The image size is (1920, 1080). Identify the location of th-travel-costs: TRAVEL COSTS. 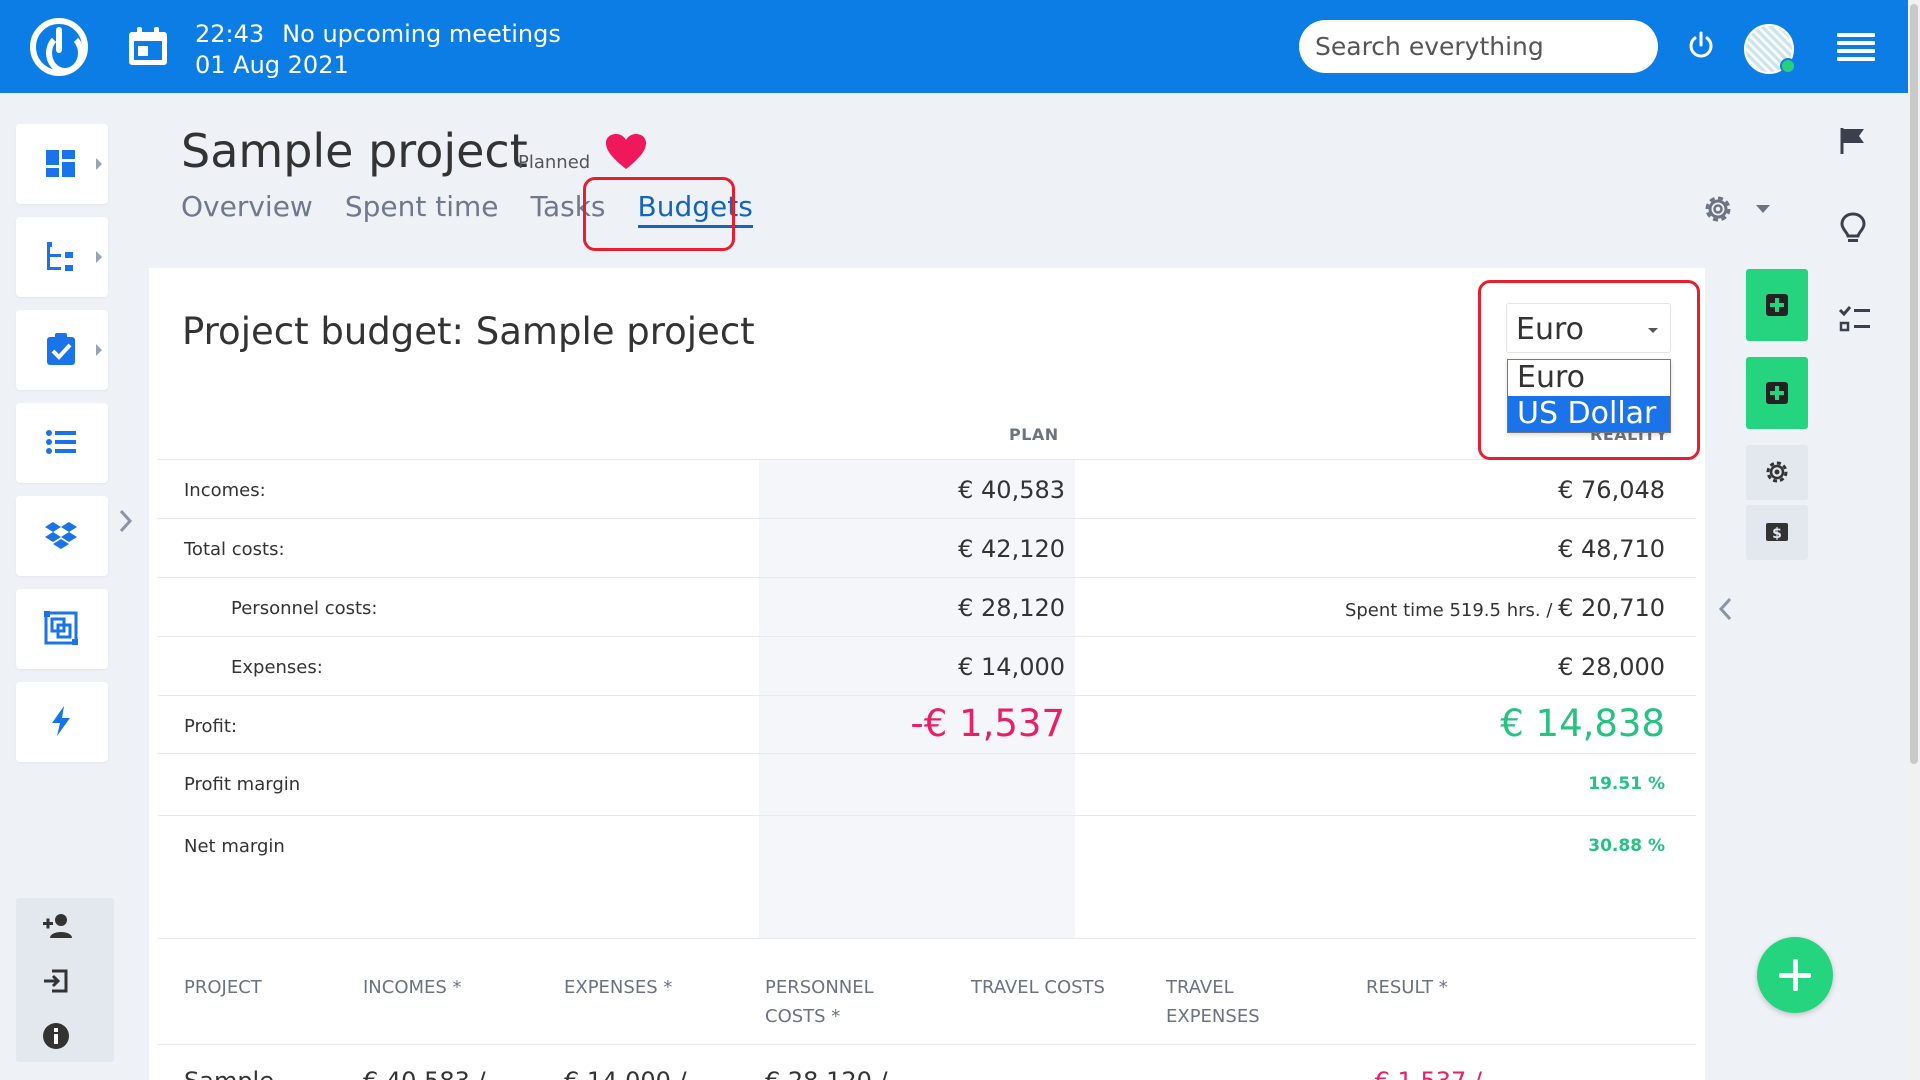
(1038, 987).